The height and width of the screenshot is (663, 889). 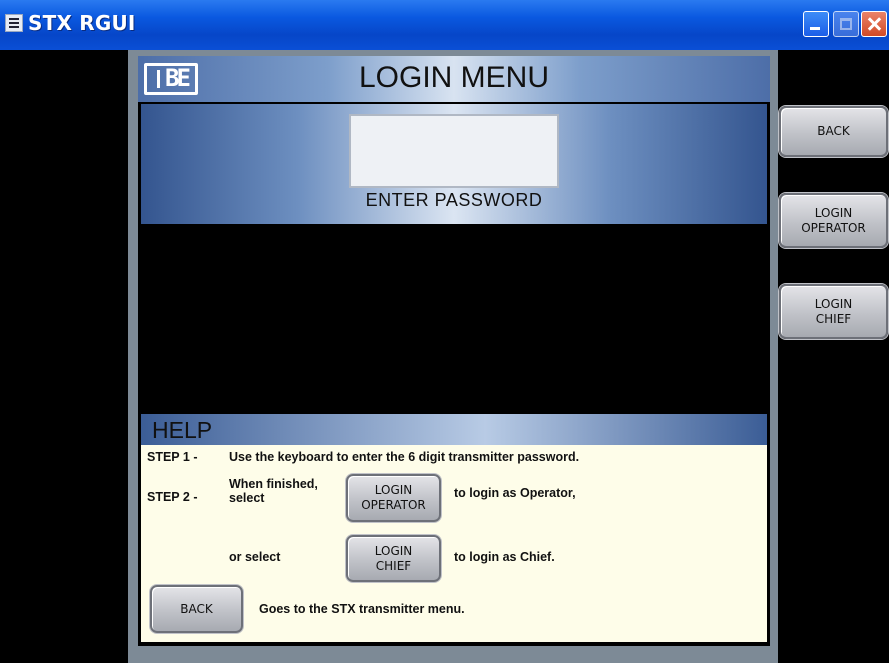 I want to click on password-input, so click(x=454, y=151).